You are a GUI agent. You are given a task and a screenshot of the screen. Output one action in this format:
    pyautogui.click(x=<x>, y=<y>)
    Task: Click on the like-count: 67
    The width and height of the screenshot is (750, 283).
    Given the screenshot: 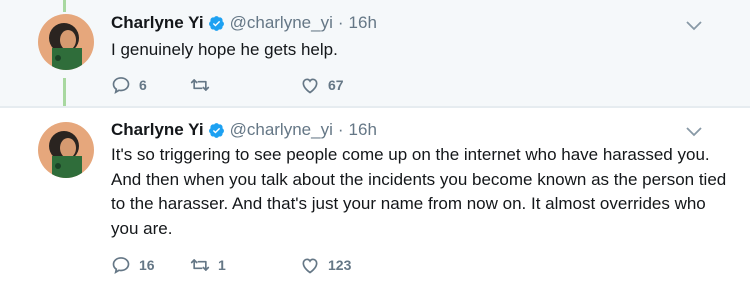 What is the action you would take?
    pyautogui.click(x=336, y=85)
    